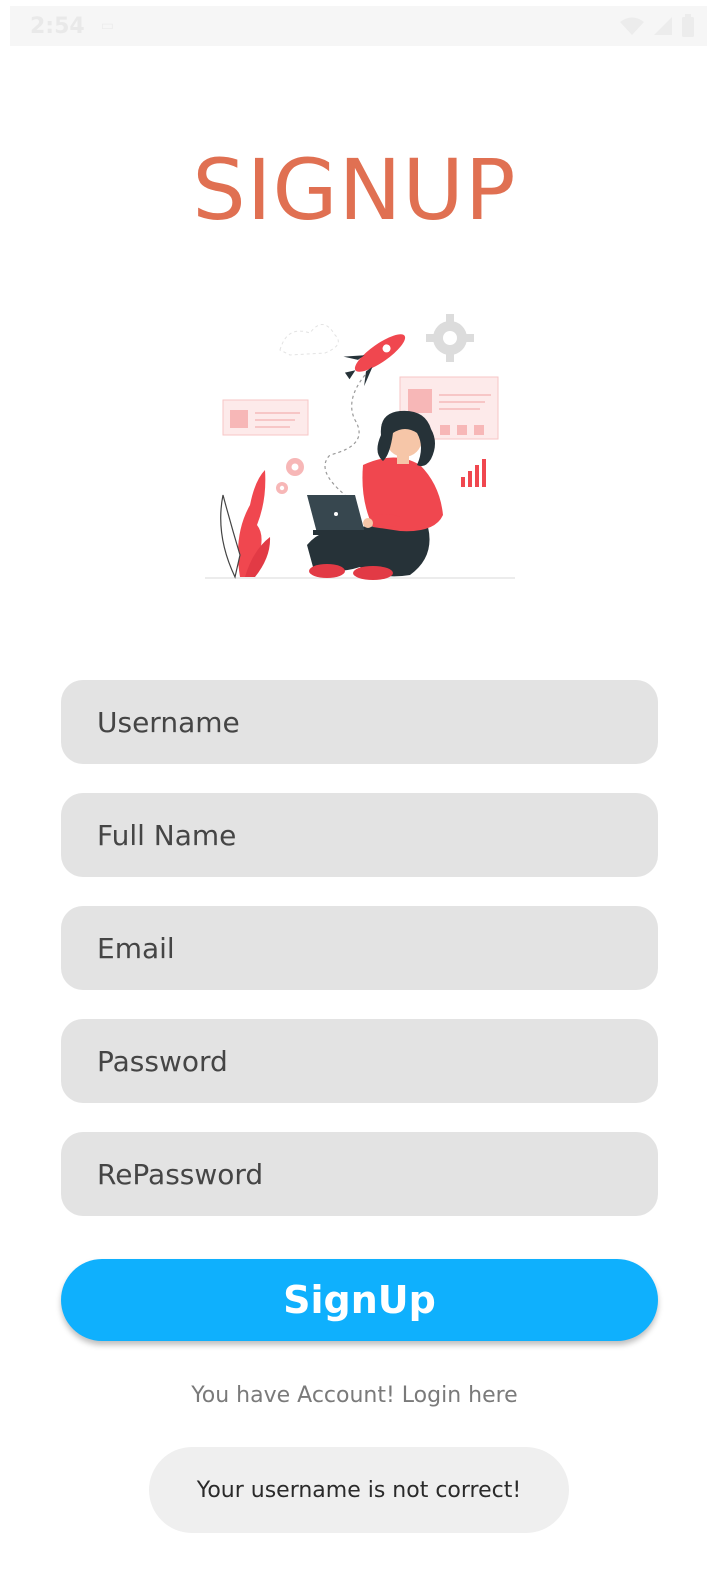 The image size is (709, 1573). What do you see at coordinates (107, 26) in the screenshot?
I see `sd-card-icon: ▭` at bounding box center [107, 26].